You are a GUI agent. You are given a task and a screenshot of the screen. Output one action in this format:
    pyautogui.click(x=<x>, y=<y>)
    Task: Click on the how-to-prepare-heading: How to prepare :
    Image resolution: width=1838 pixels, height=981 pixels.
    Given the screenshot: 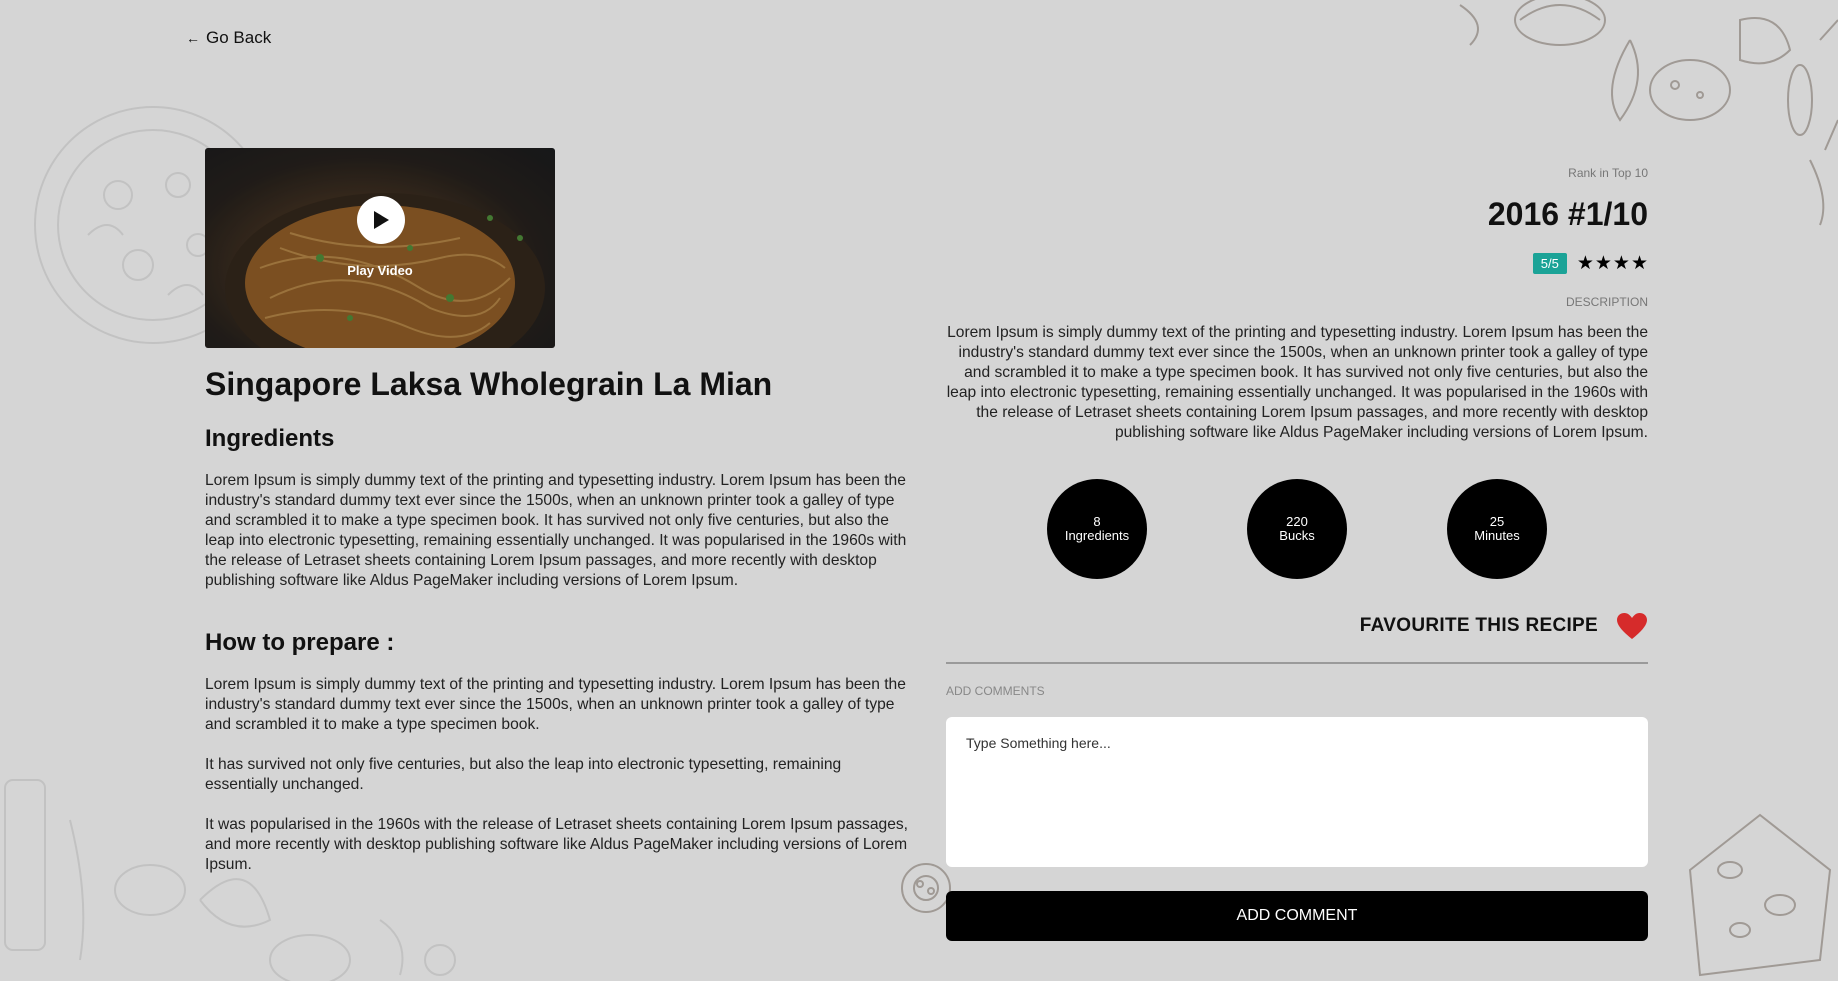 What is the action you would take?
    pyautogui.click(x=300, y=642)
    